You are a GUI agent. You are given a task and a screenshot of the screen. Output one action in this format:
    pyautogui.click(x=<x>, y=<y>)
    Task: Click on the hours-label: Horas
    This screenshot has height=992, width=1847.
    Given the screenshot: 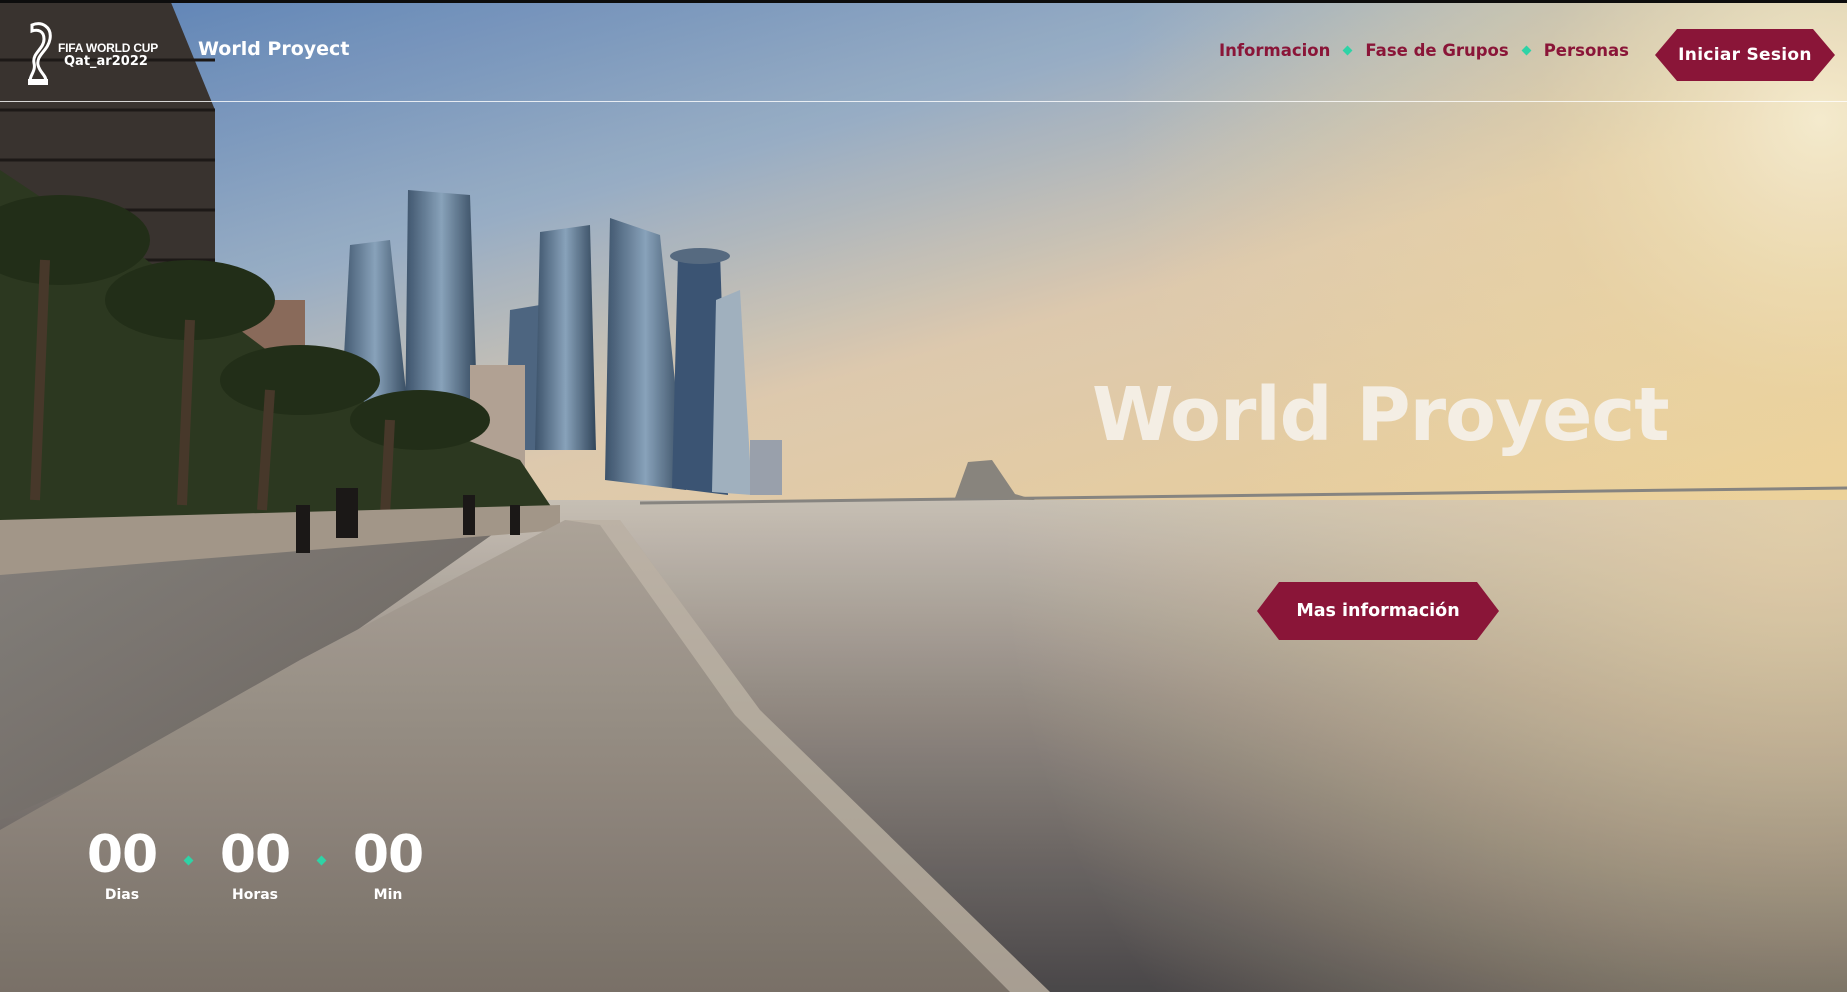 What is the action you would take?
    pyautogui.click(x=255, y=895)
    